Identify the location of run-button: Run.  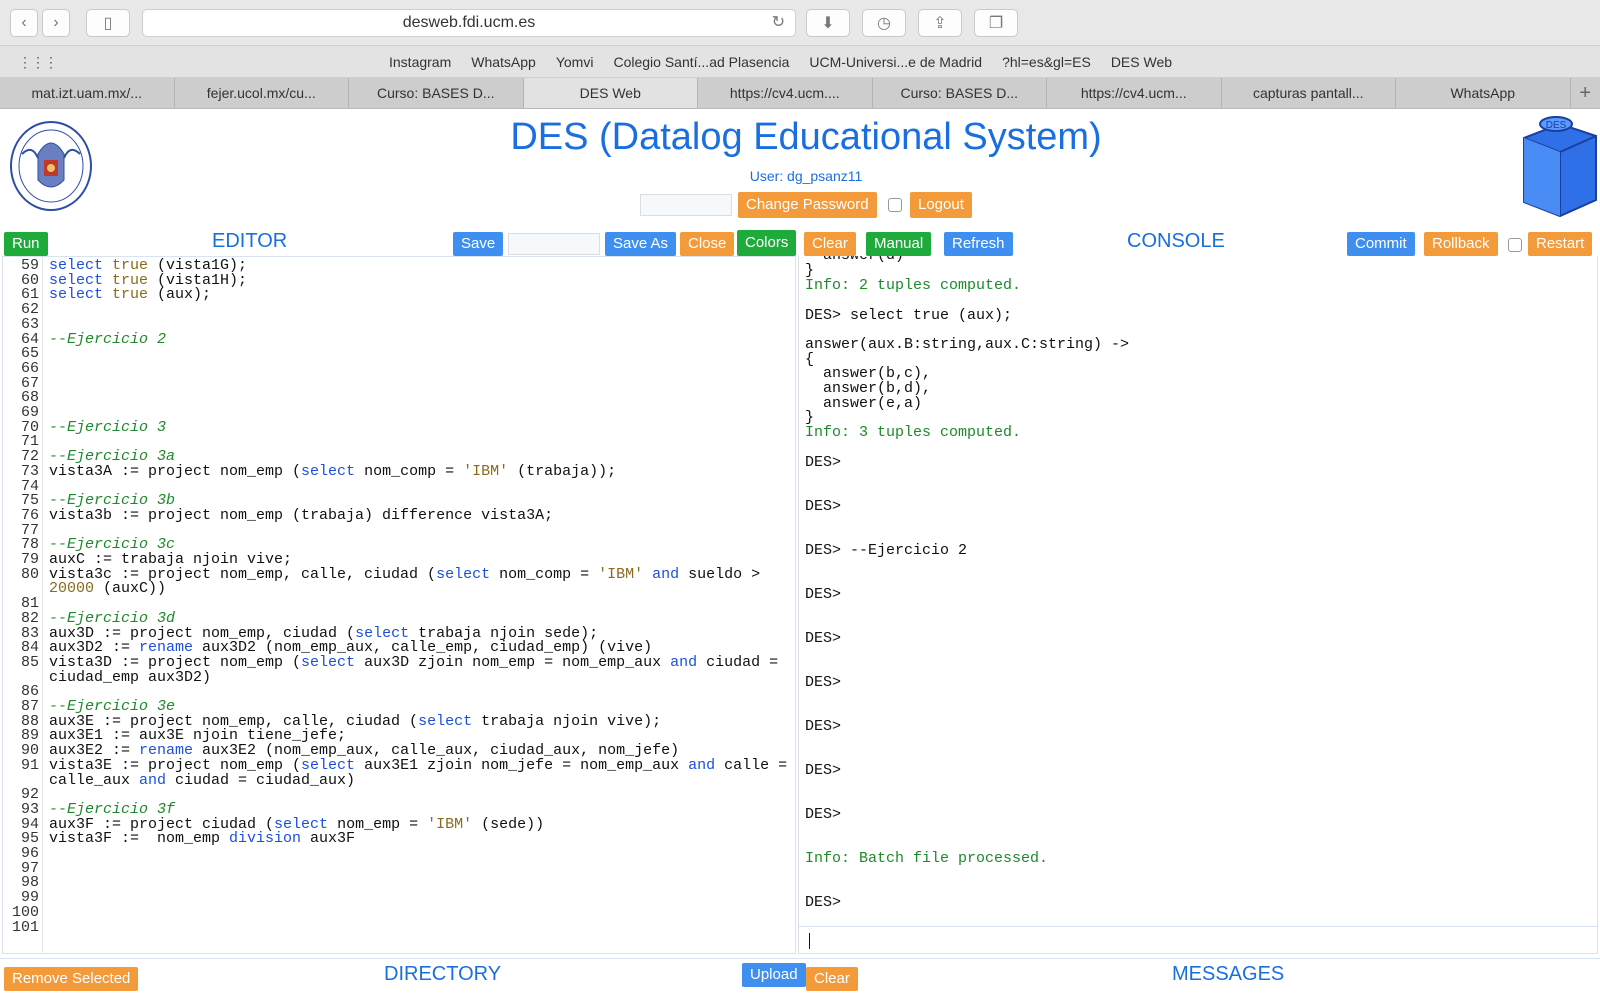
(26, 244).